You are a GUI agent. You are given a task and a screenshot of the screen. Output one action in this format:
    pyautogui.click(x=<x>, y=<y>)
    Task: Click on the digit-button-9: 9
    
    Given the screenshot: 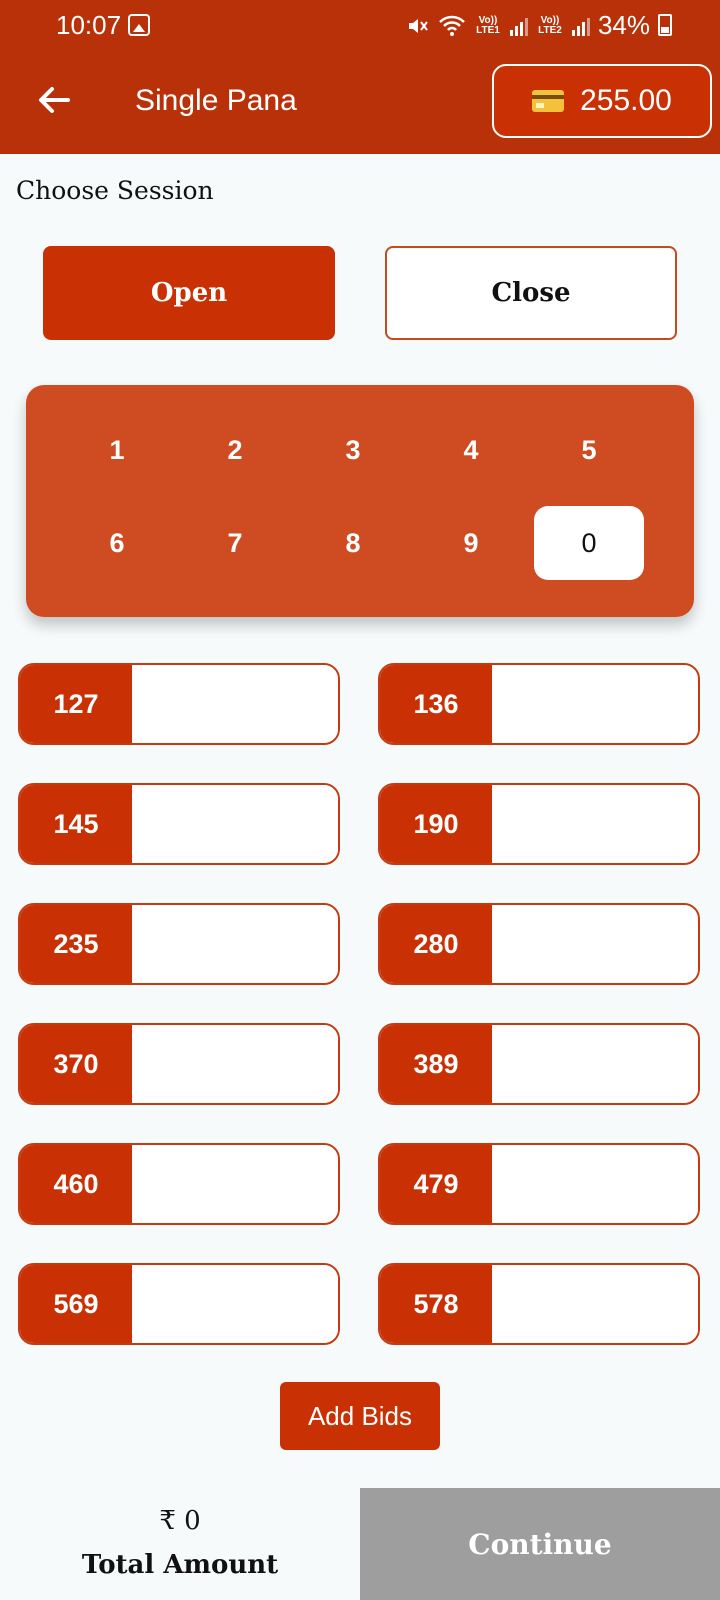 What is the action you would take?
    pyautogui.click(x=471, y=543)
    